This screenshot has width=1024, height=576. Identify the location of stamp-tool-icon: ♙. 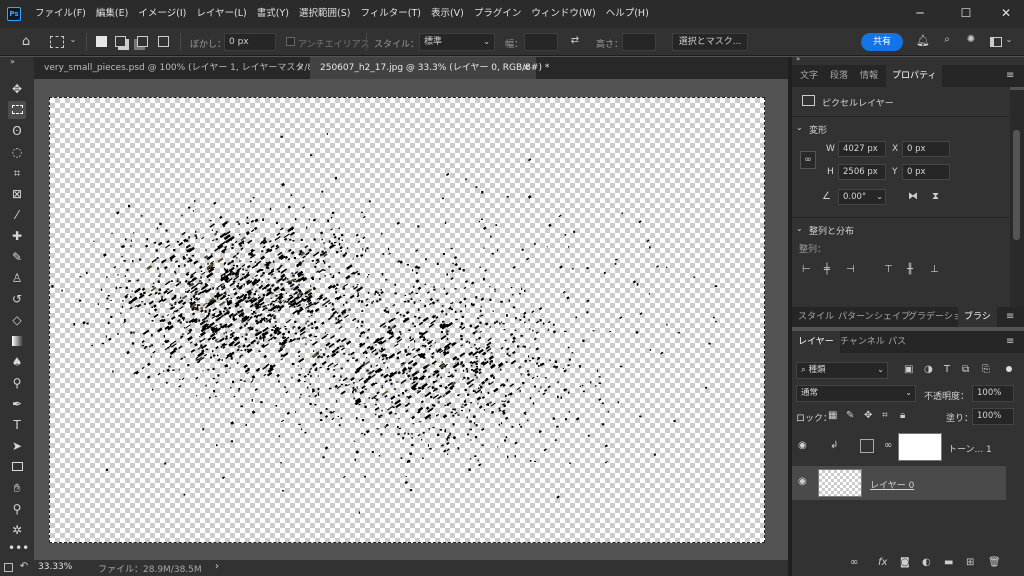
(17, 278).